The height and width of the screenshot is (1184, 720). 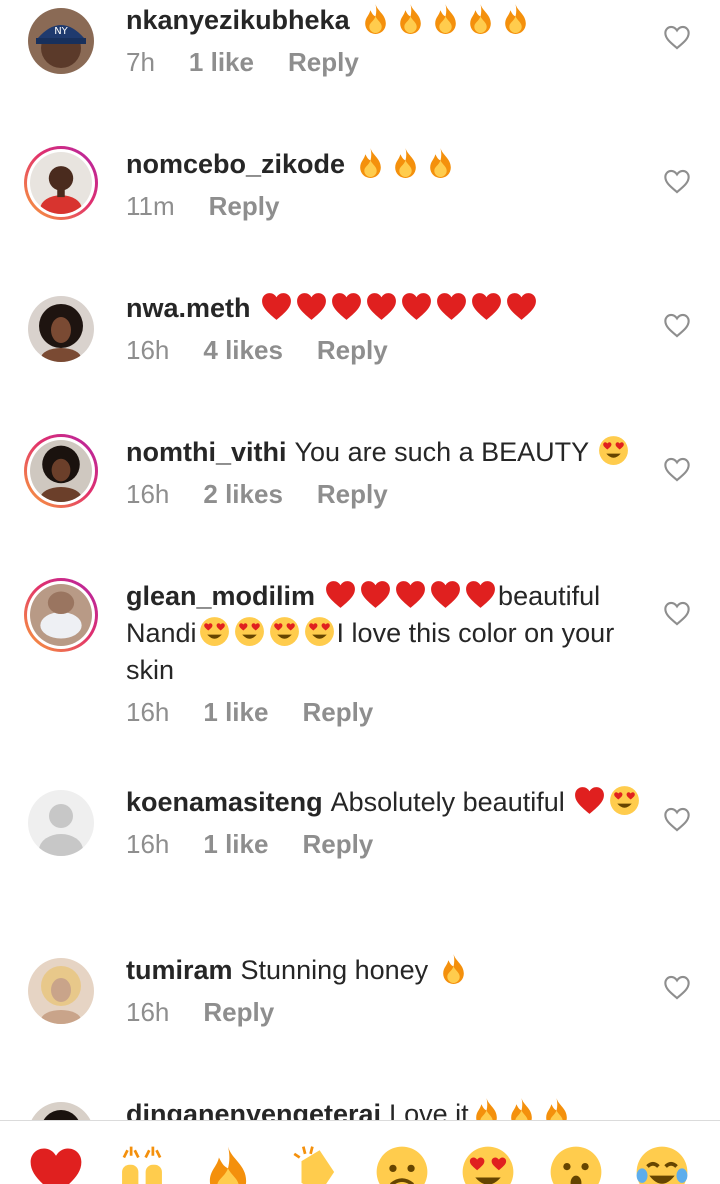 I want to click on red-heart-icon, so click(x=56, y=1163).